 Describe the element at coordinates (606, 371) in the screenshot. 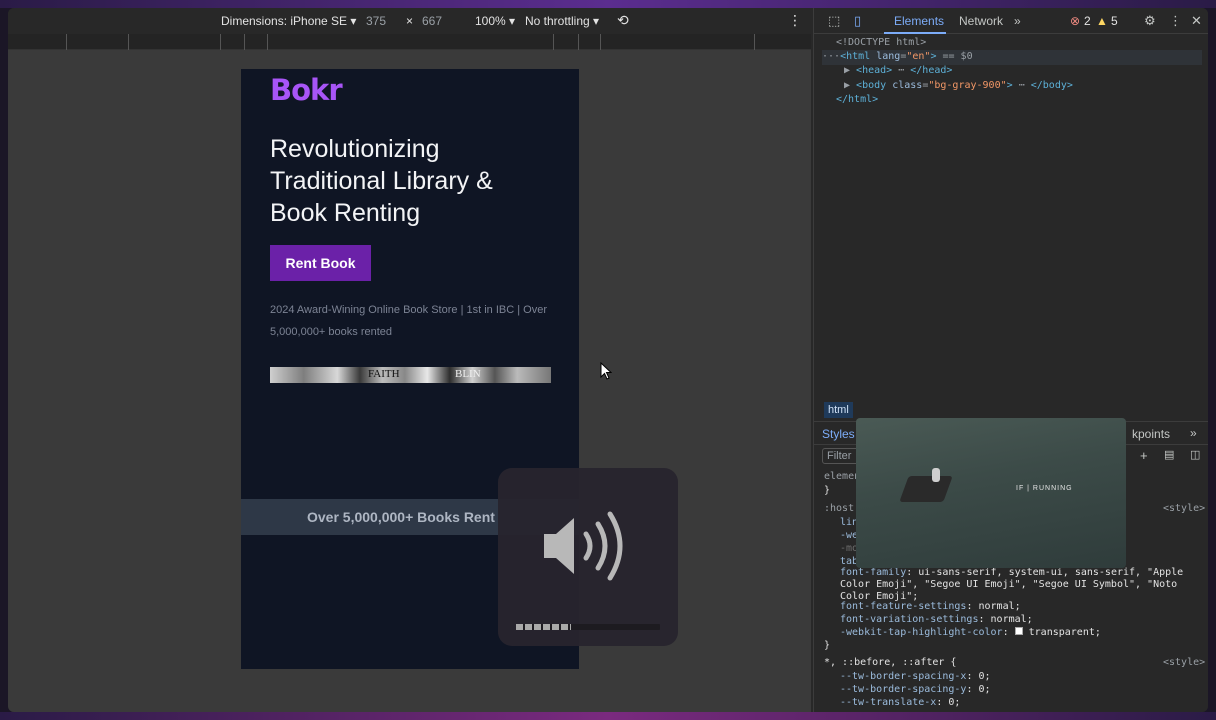

I see `mouse-cursor-icon` at that location.